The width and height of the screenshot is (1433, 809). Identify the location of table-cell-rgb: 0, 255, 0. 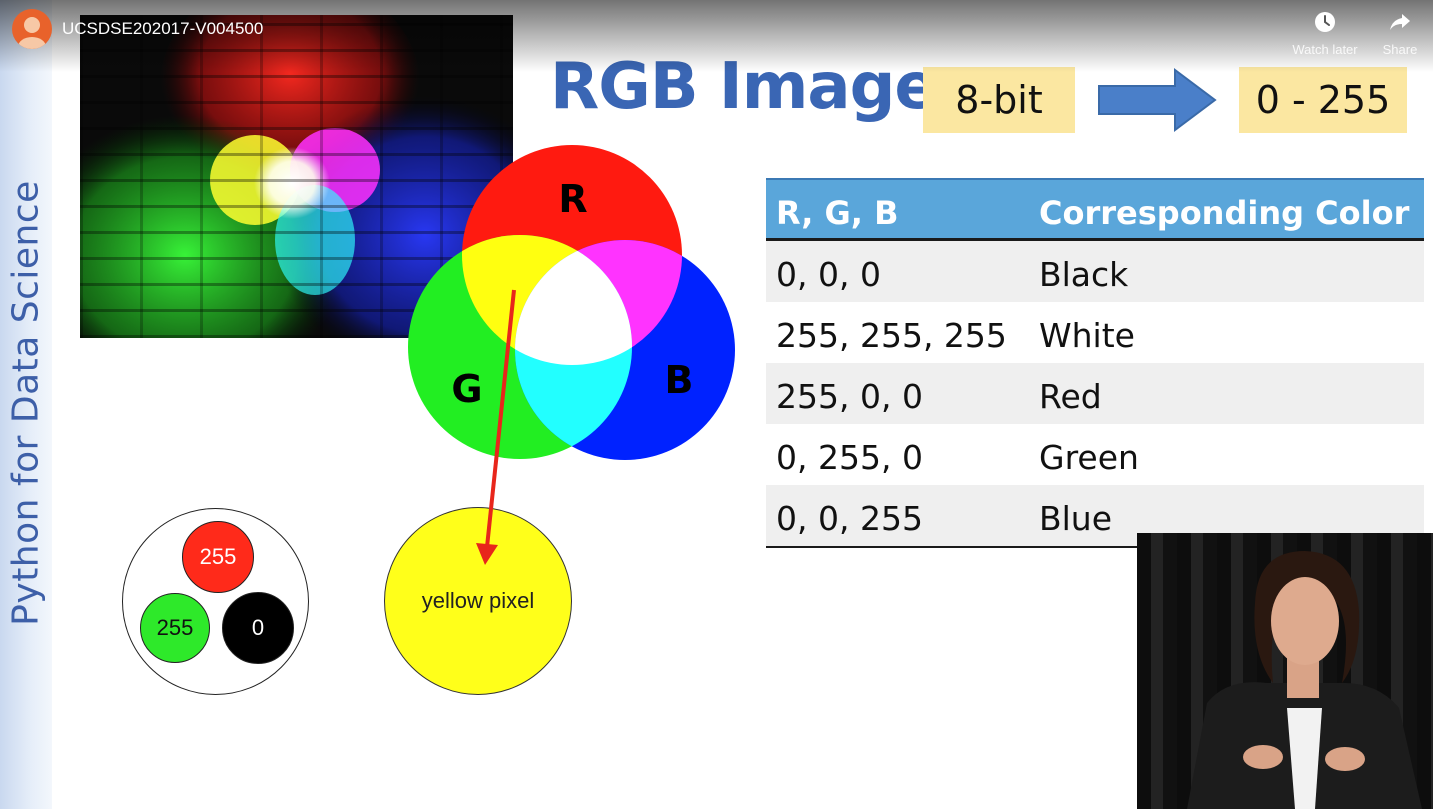
(849, 457).